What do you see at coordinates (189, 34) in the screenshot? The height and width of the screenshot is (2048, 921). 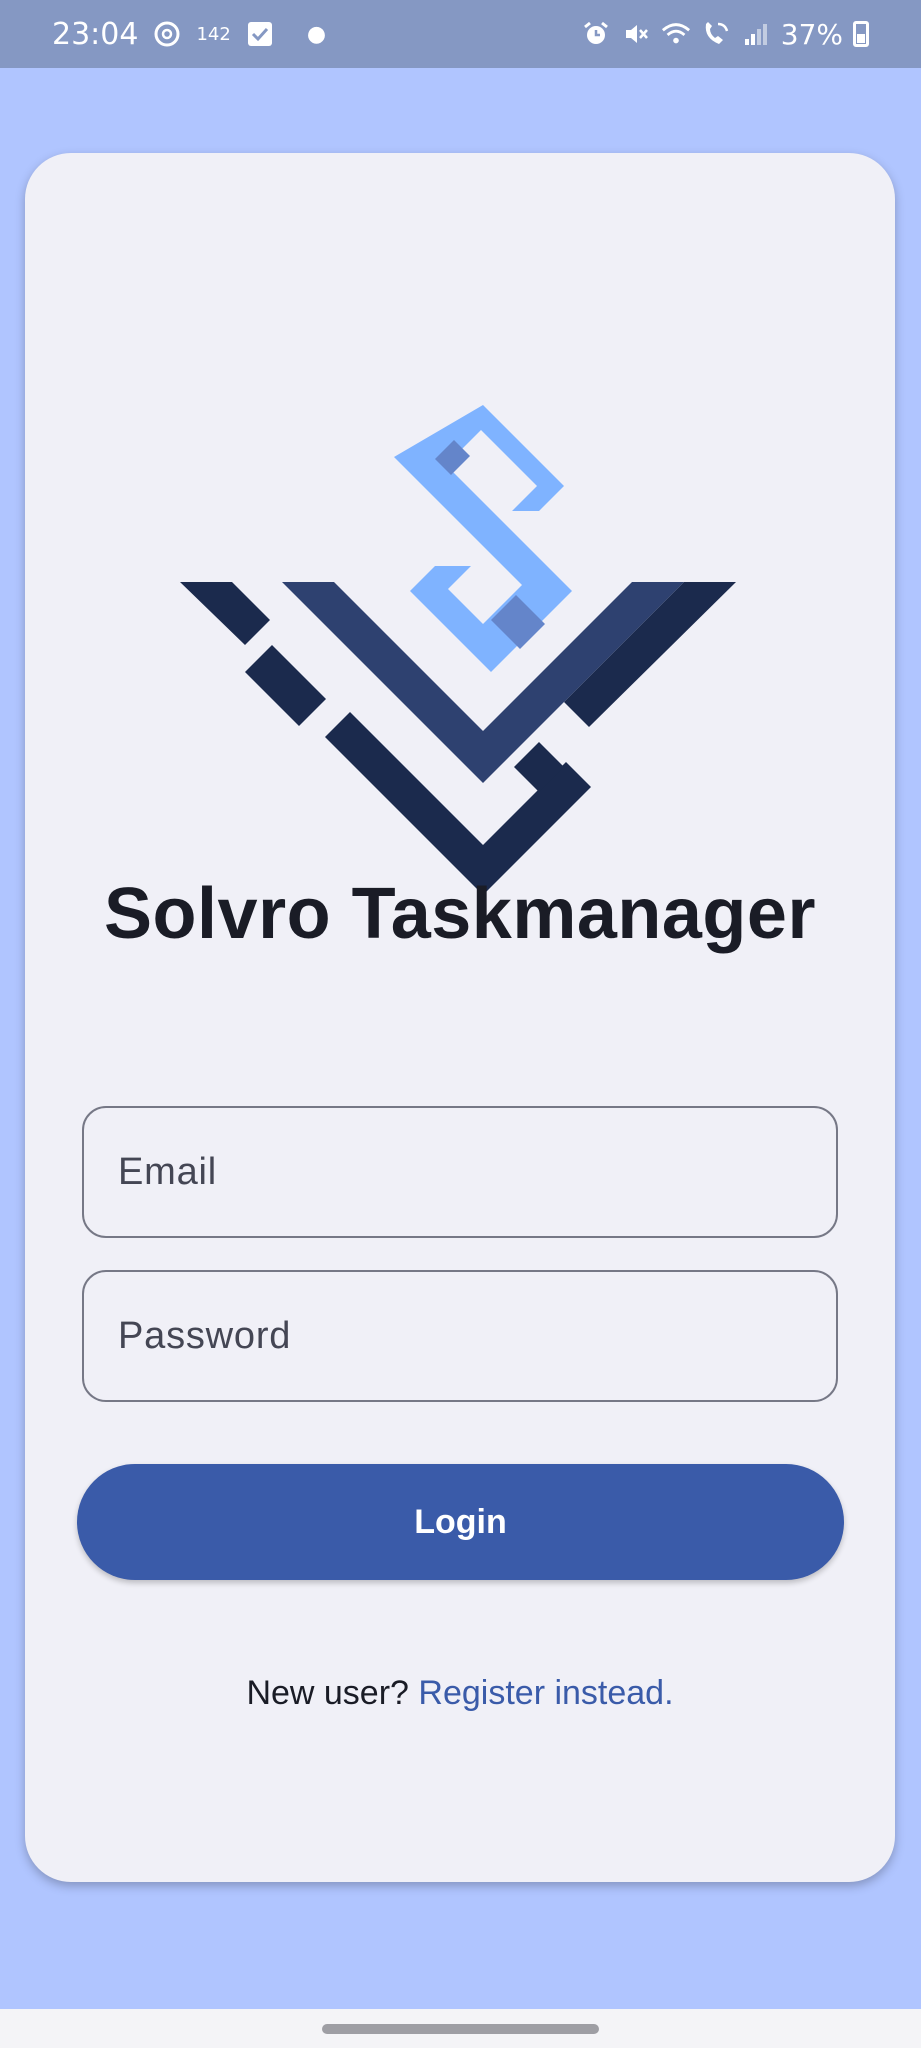 I see `status-left: 23:04 142 ●` at bounding box center [189, 34].